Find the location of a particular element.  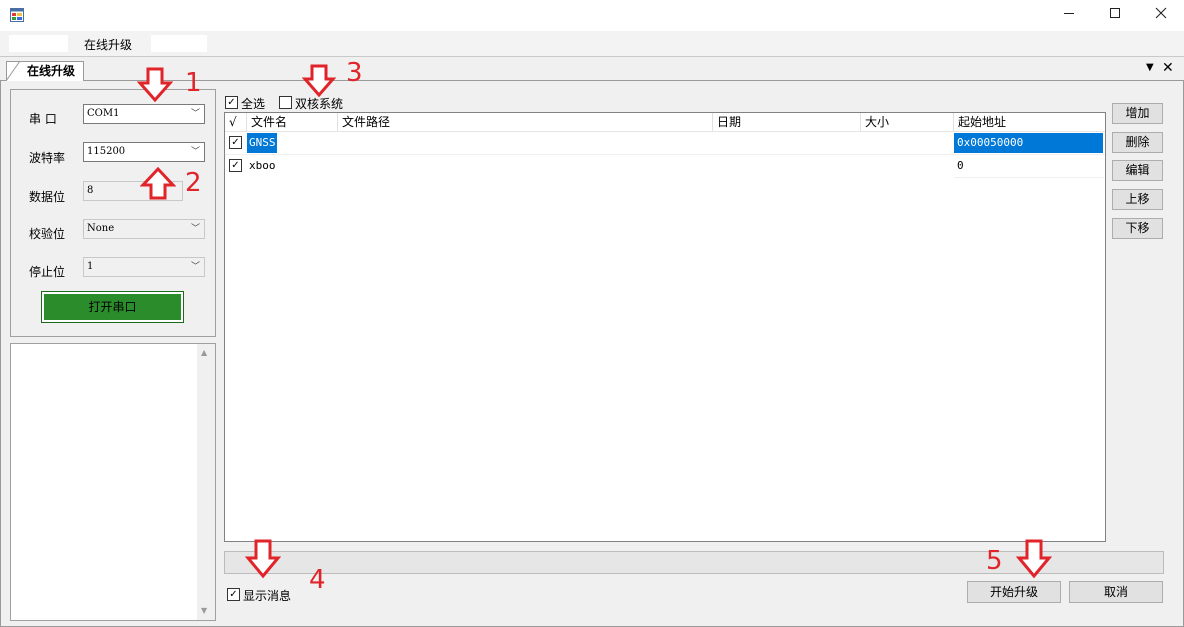

annotation-number: 4 is located at coordinates (317, 580).